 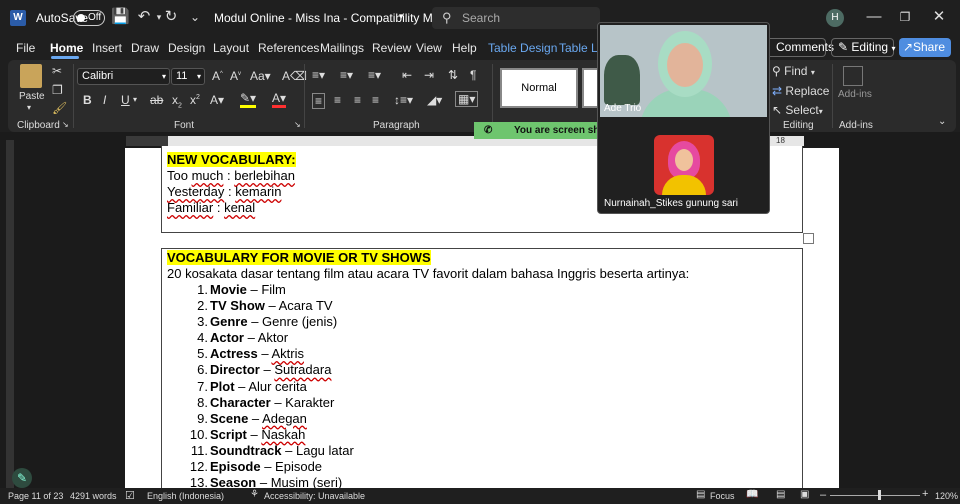 I want to click on font-launcher-icon: ↘, so click(x=297, y=124).